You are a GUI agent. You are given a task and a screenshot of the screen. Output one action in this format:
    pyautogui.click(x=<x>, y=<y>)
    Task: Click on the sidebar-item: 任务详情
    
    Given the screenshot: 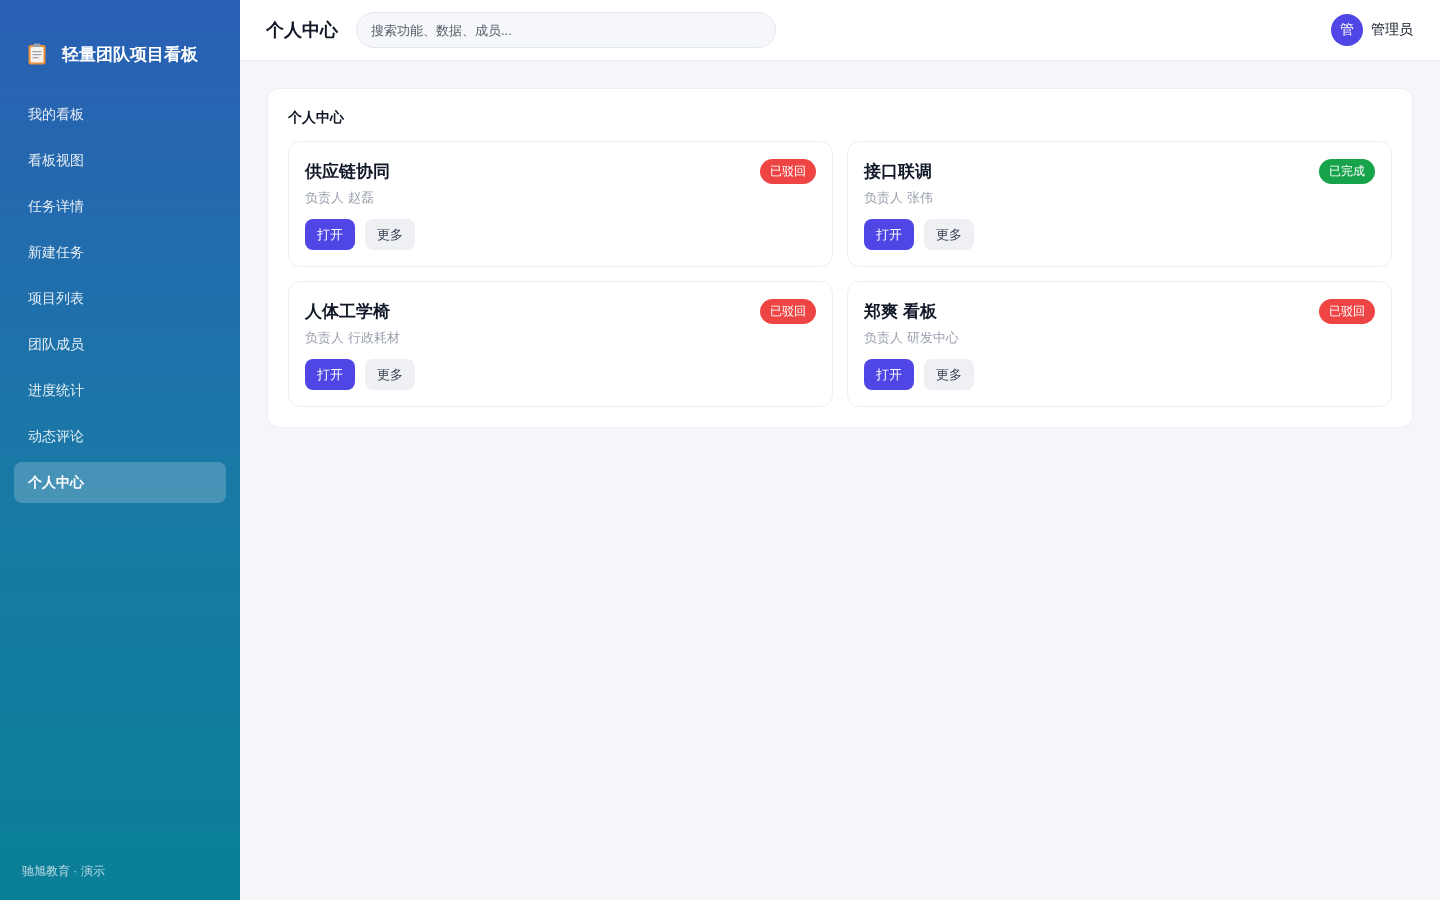 What is the action you would take?
    pyautogui.click(x=120, y=206)
    